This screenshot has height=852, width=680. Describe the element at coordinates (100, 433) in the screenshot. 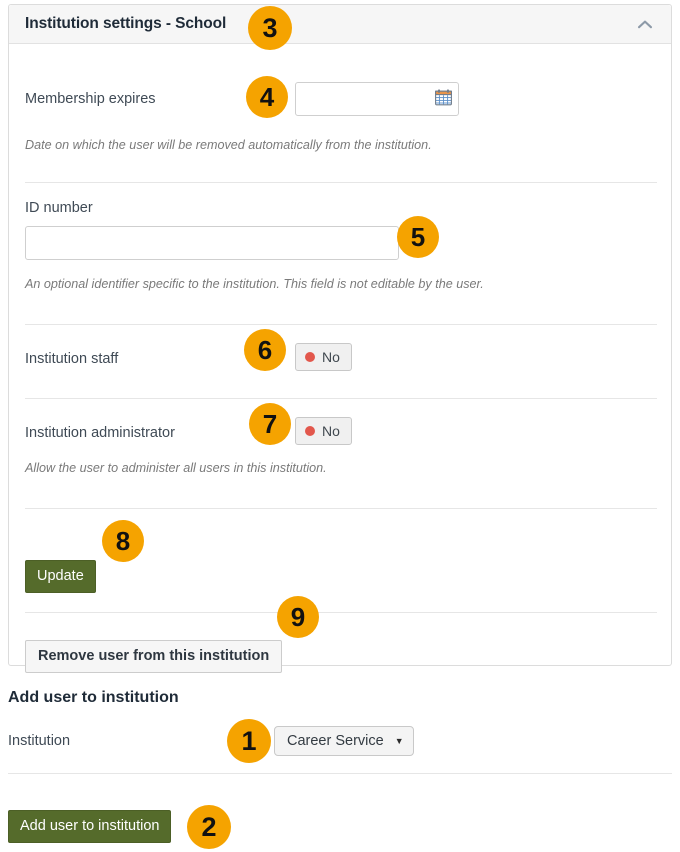

I see `institution-administrator-label: Institution administrator` at that location.